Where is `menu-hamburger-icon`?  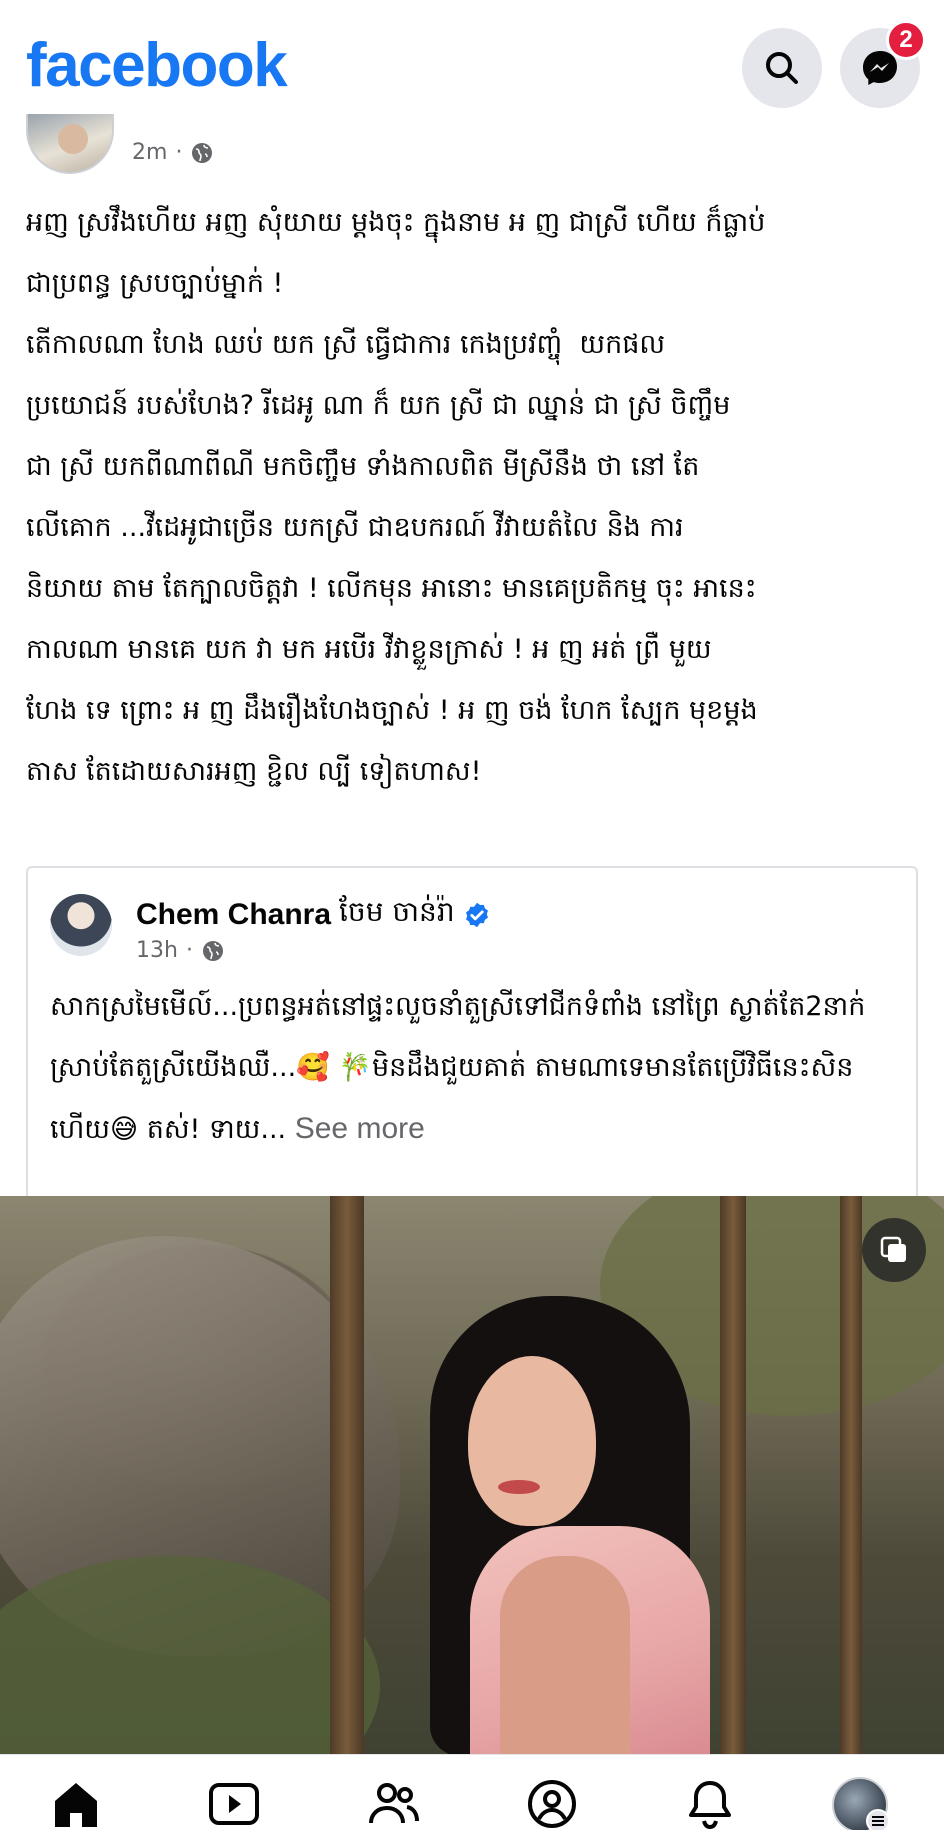
menu-hamburger-icon is located at coordinates (878, 1819).